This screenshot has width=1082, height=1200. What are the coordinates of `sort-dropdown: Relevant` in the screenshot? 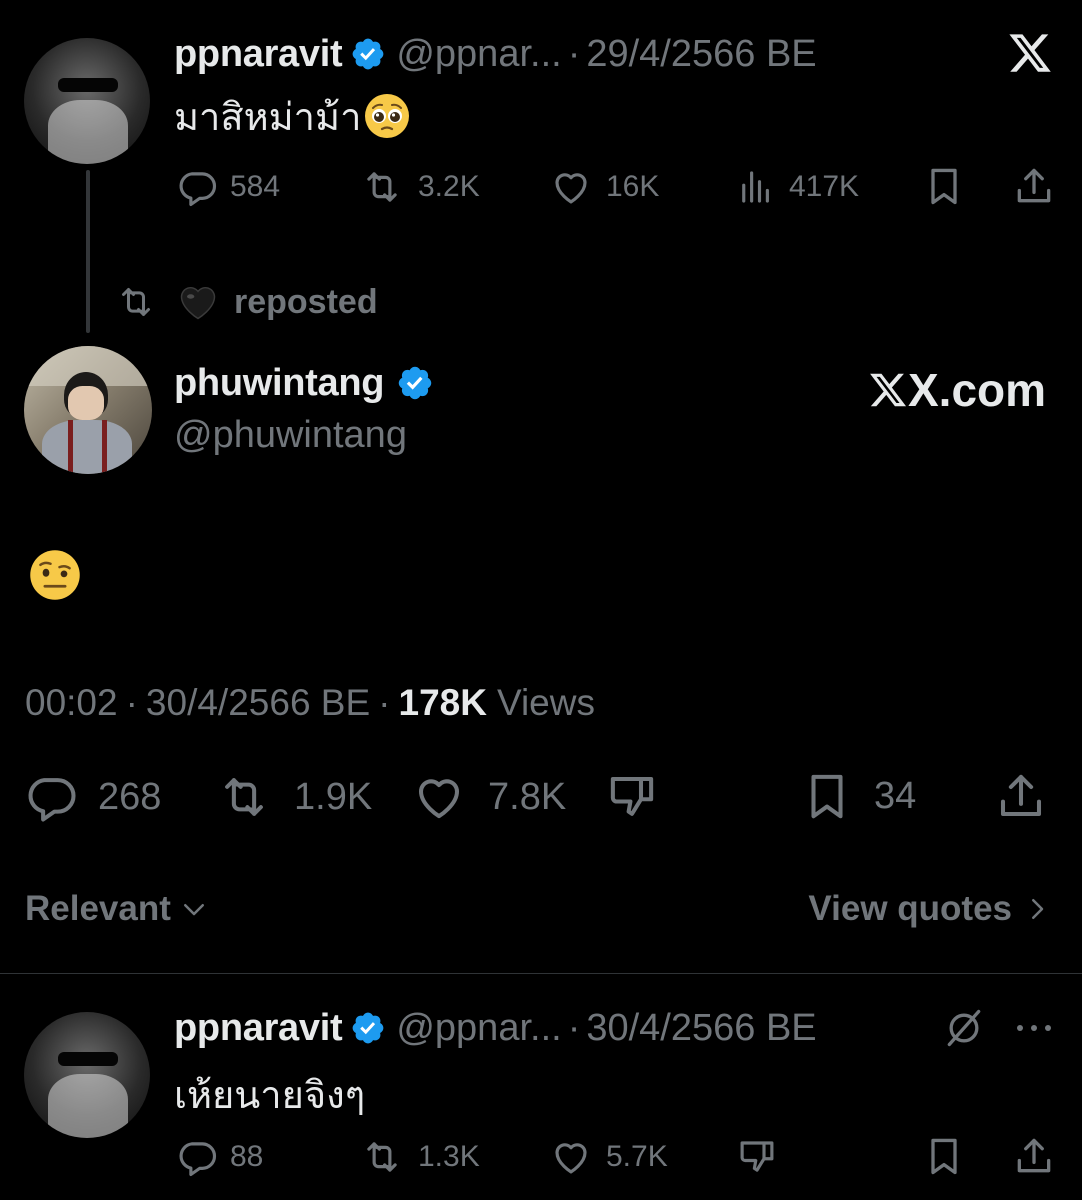 It's located at (117, 909).